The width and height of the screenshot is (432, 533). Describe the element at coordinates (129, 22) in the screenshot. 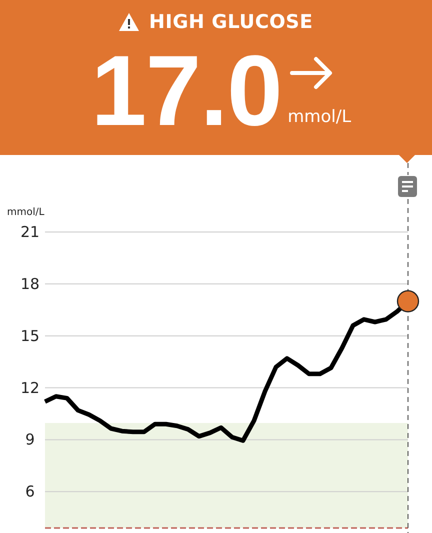

I see `warning-icon` at that location.